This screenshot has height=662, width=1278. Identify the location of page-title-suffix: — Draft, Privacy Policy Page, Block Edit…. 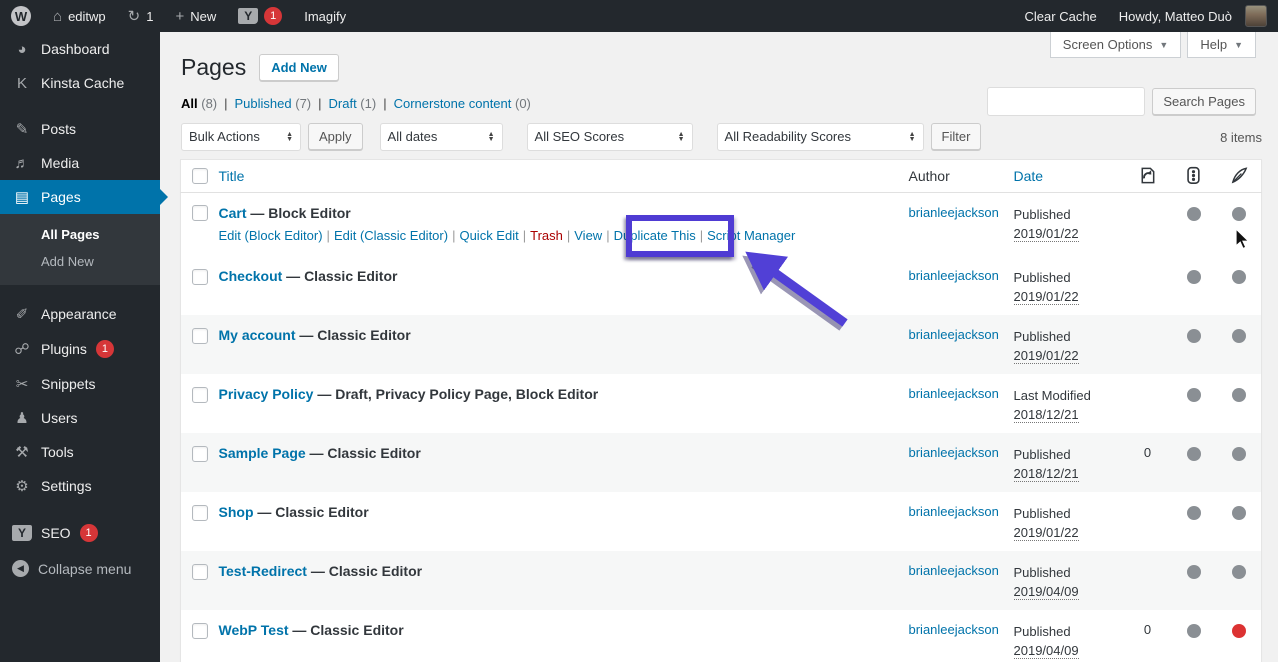
(456, 394).